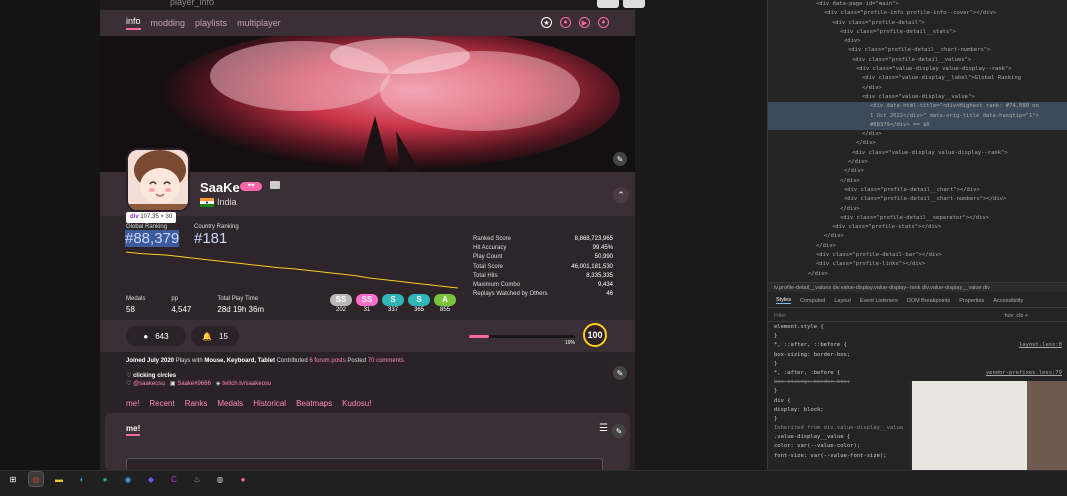  Describe the element at coordinates (917, 264) in the screenshot. I see `dom-node-line: <div class="profile-links"></div>` at that location.